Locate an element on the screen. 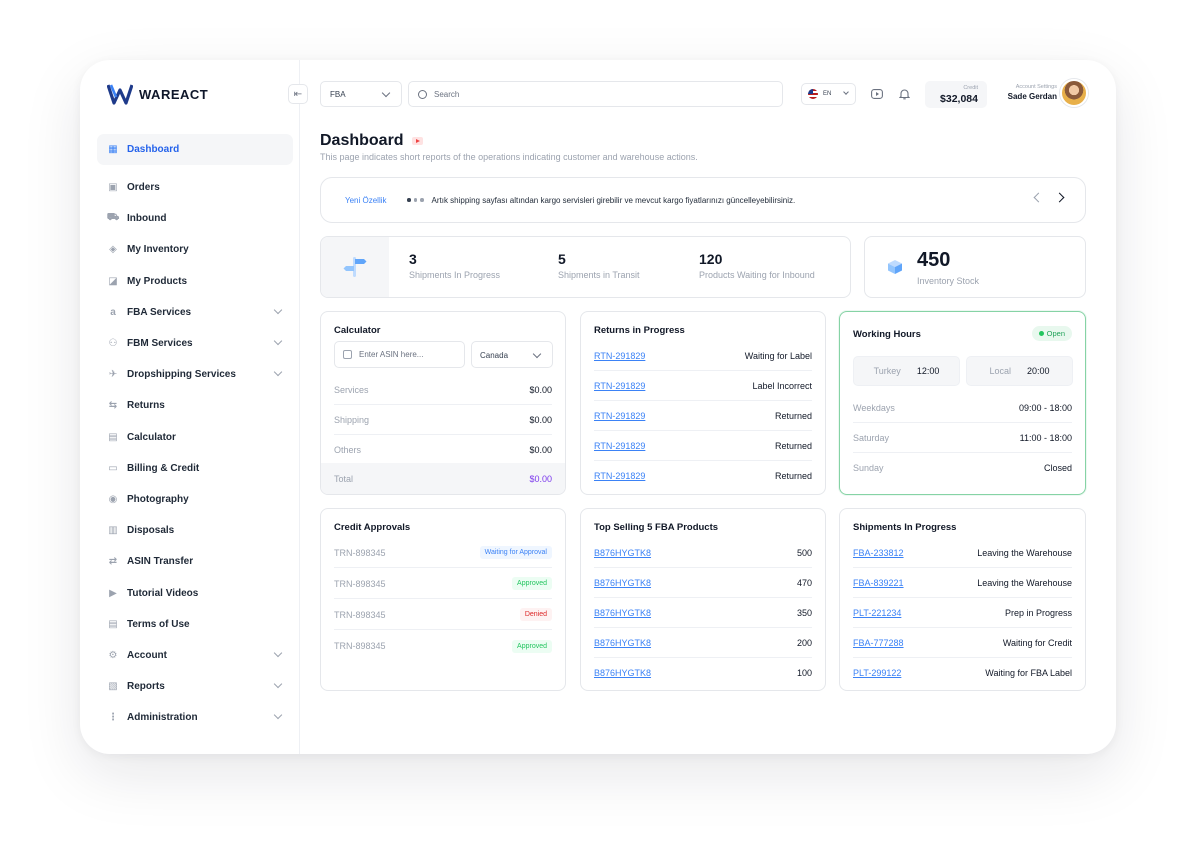 This screenshot has width=1196, height=854. inventory-stock-card: 450 Inventory Stock is located at coordinates (975, 267).